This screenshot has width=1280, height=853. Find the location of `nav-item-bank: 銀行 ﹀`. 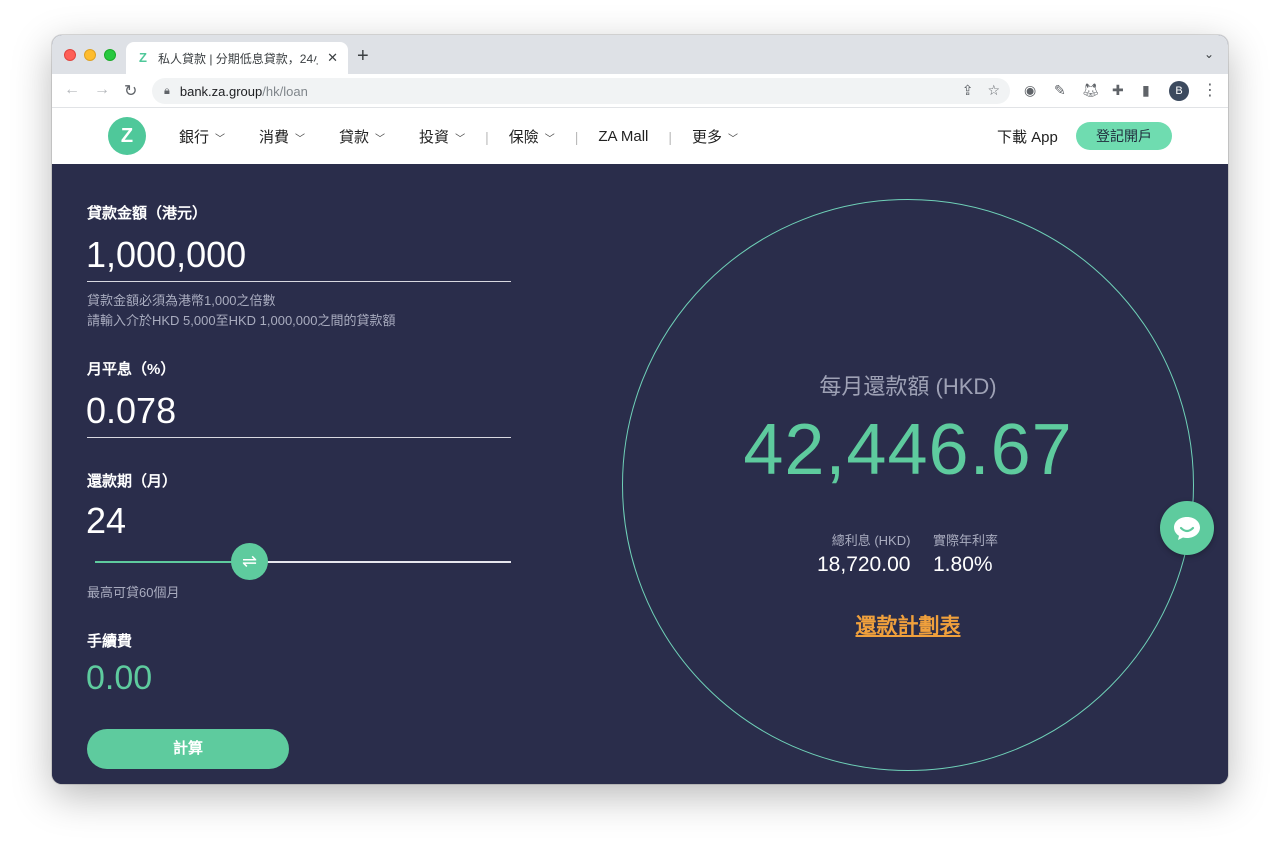

nav-item-bank: 銀行 ﹀ is located at coordinates (202, 136).